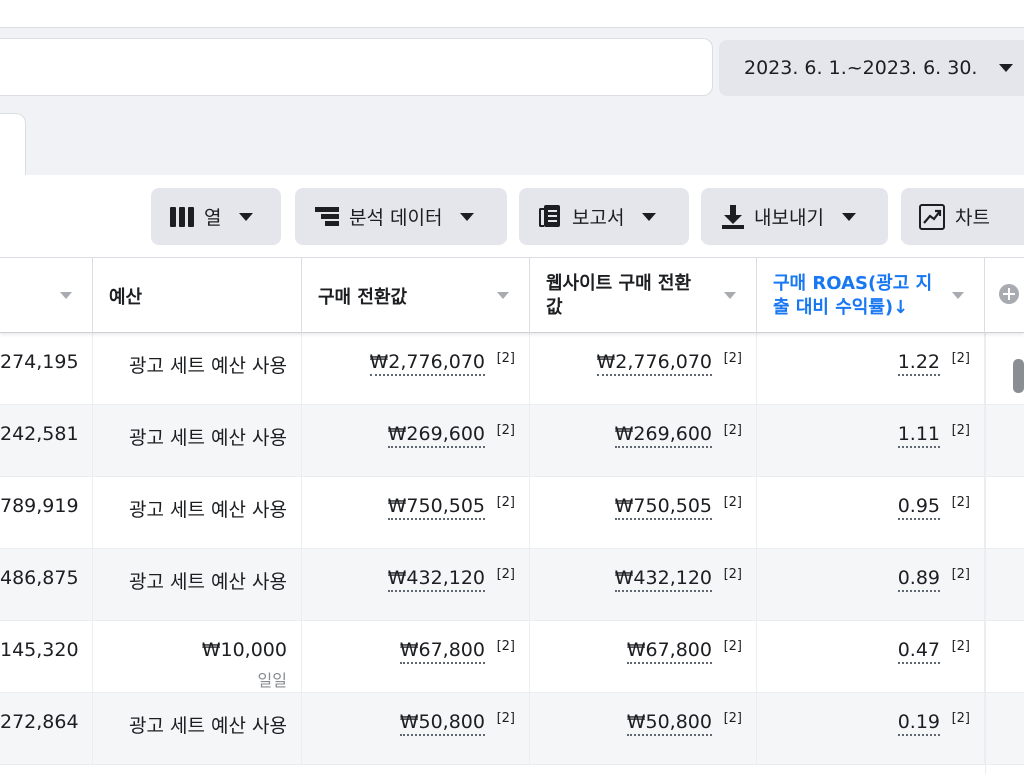 This screenshot has height=774, width=1024. I want to click on download-icon, so click(733, 216).